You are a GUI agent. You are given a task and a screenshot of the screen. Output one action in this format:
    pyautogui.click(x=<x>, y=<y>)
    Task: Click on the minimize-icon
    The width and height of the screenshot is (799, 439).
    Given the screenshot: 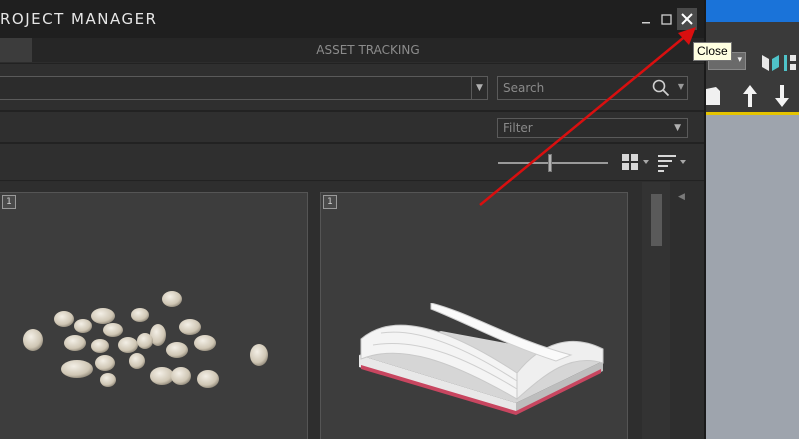 What is the action you would take?
    pyautogui.click(x=646, y=23)
    